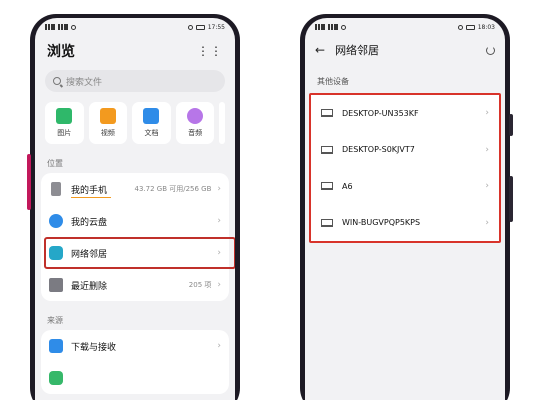 The height and width of the screenshot is (400, 541). I want to click on cloud-icon, so click(56, 221).